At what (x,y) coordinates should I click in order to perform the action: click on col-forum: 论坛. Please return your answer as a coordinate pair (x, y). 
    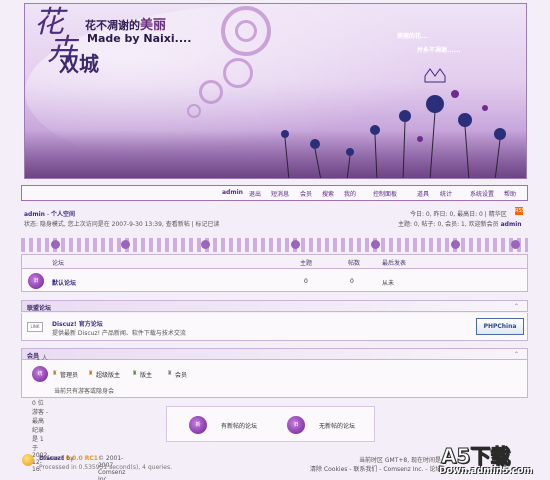
    Looking at the image, I should click on (58, 263).